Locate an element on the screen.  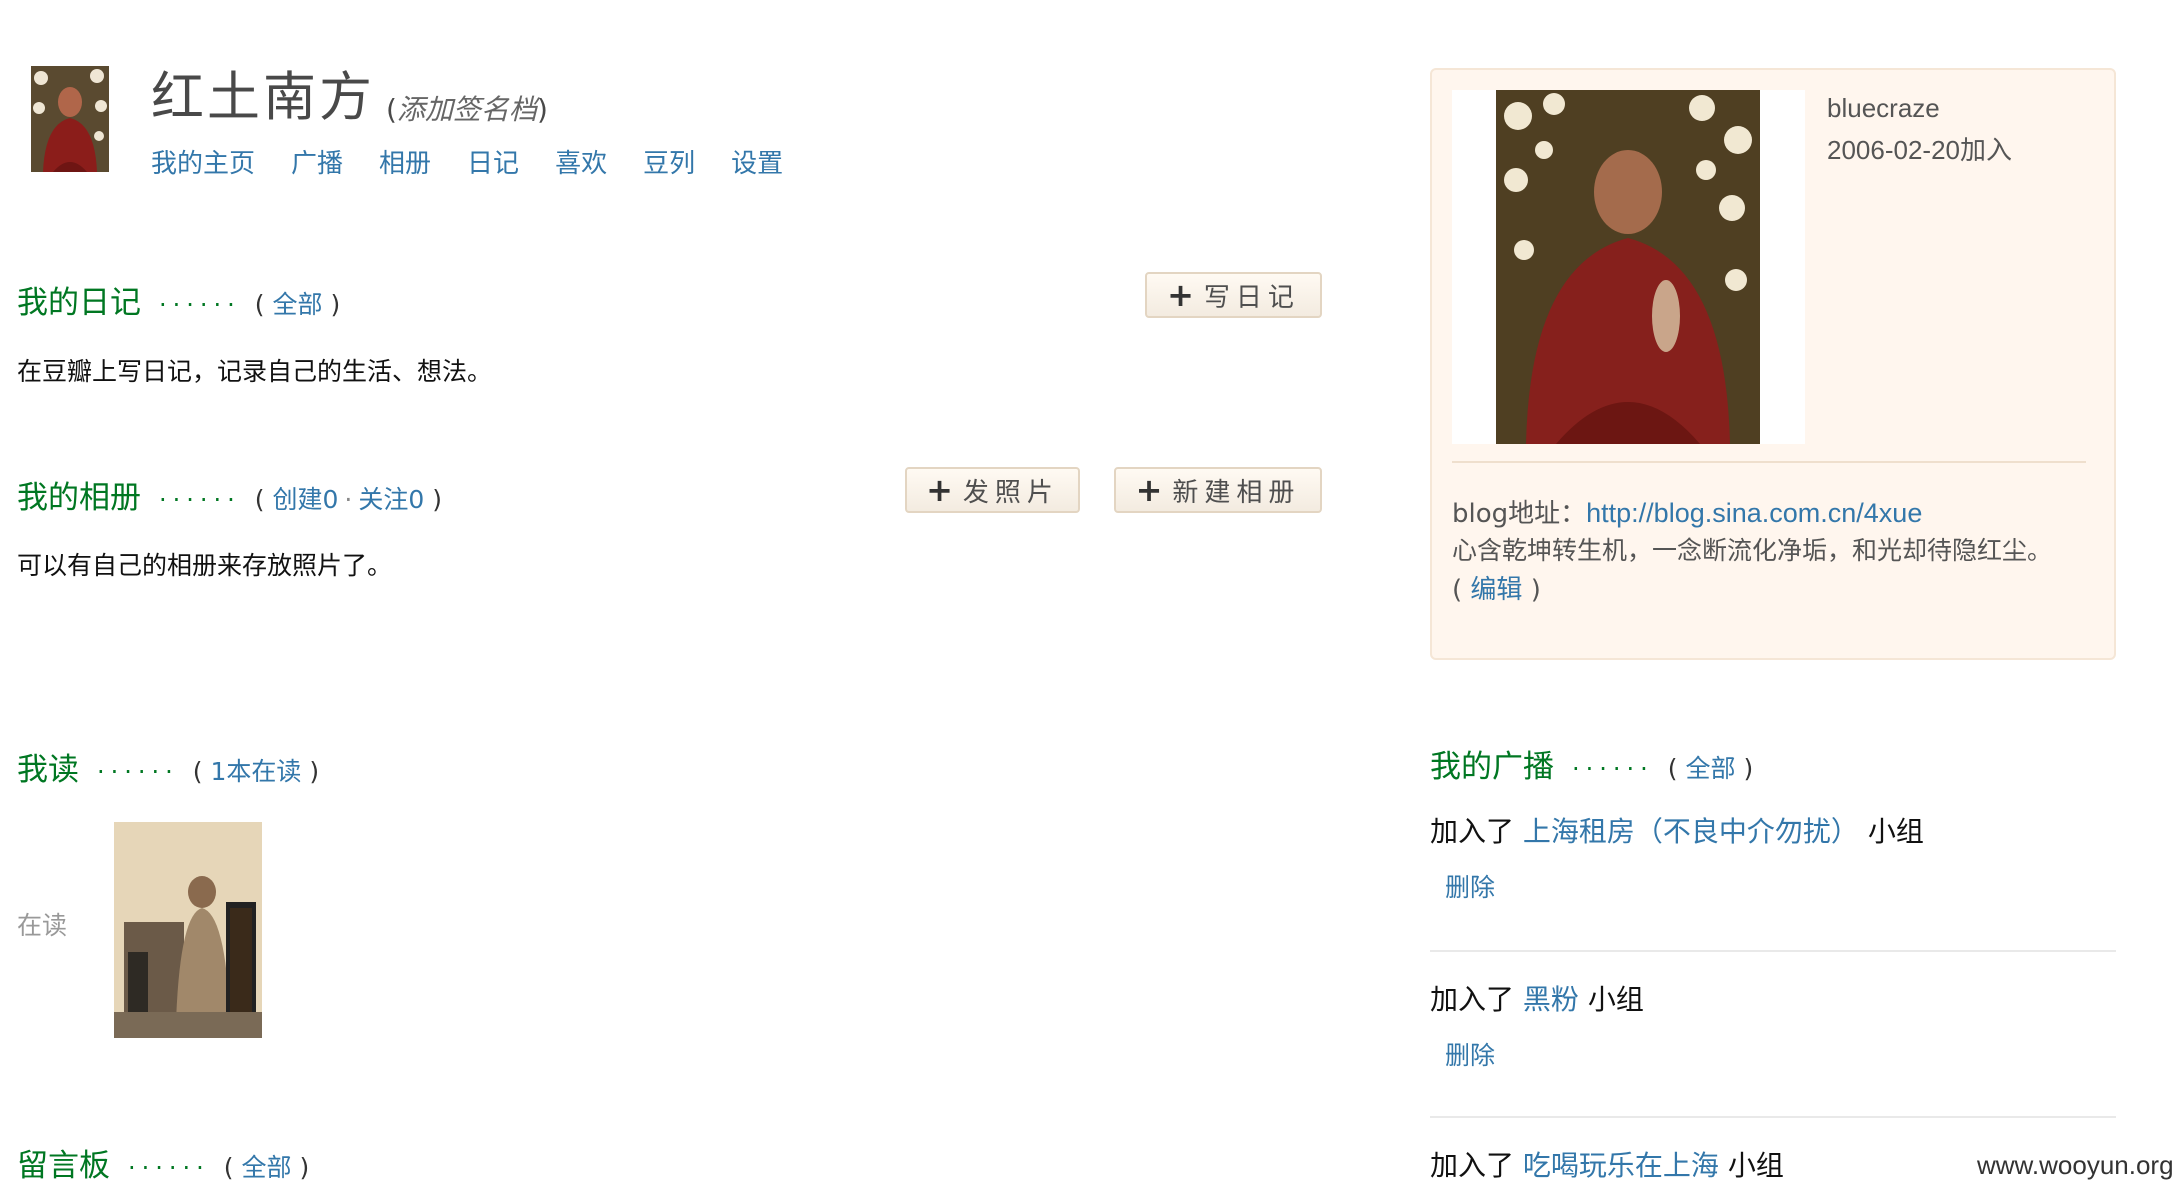
album-created-link: 创建0 is located at coordinates (305, 499).